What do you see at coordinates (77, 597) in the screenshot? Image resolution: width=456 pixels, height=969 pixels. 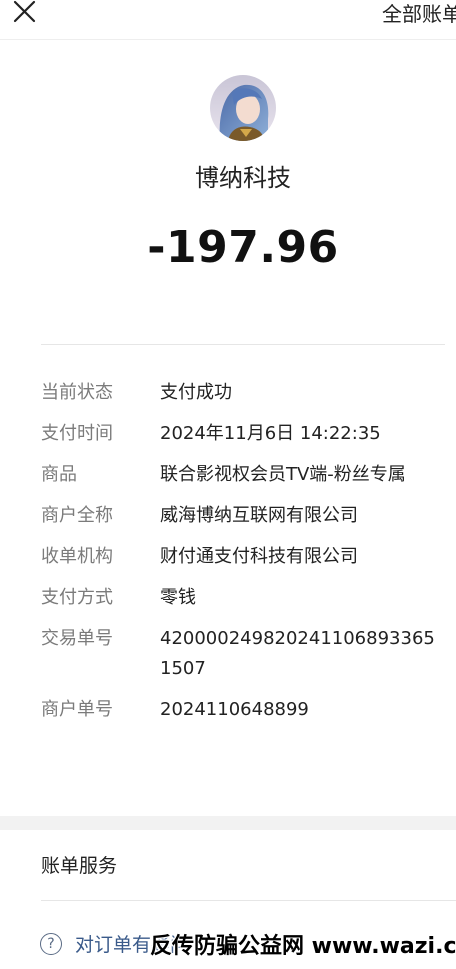 I see `detail-label: 支付方式` at bounding box center [77, 597].